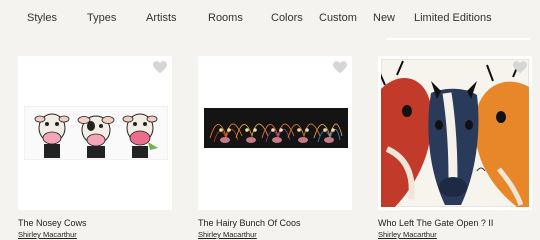  What do you see at coordinates (249, 223) in the screenshot?
I see `product-title: The Hairy Bunch Of Coos` at bounding box center [249, 223].